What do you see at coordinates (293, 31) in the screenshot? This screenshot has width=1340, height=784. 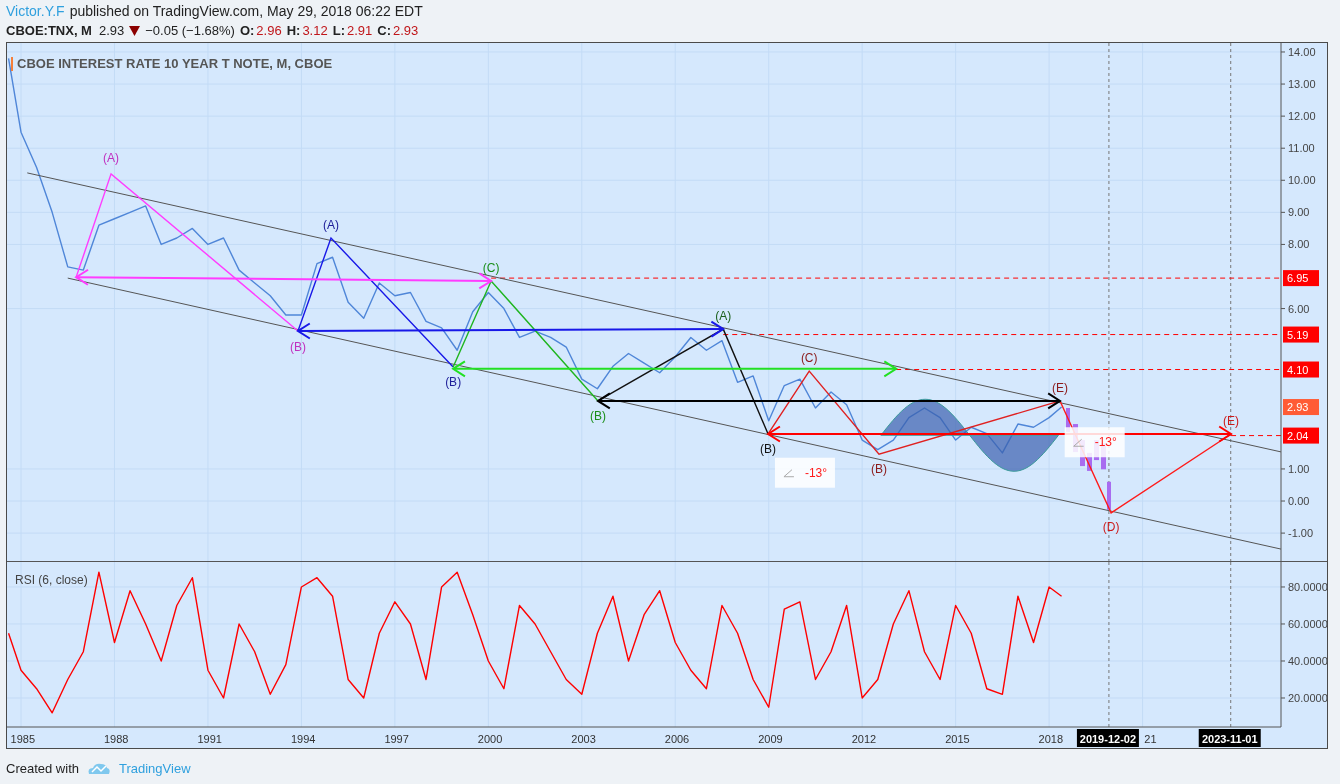 I see `ohlc-label: H:` at bounding box center [293, 31].